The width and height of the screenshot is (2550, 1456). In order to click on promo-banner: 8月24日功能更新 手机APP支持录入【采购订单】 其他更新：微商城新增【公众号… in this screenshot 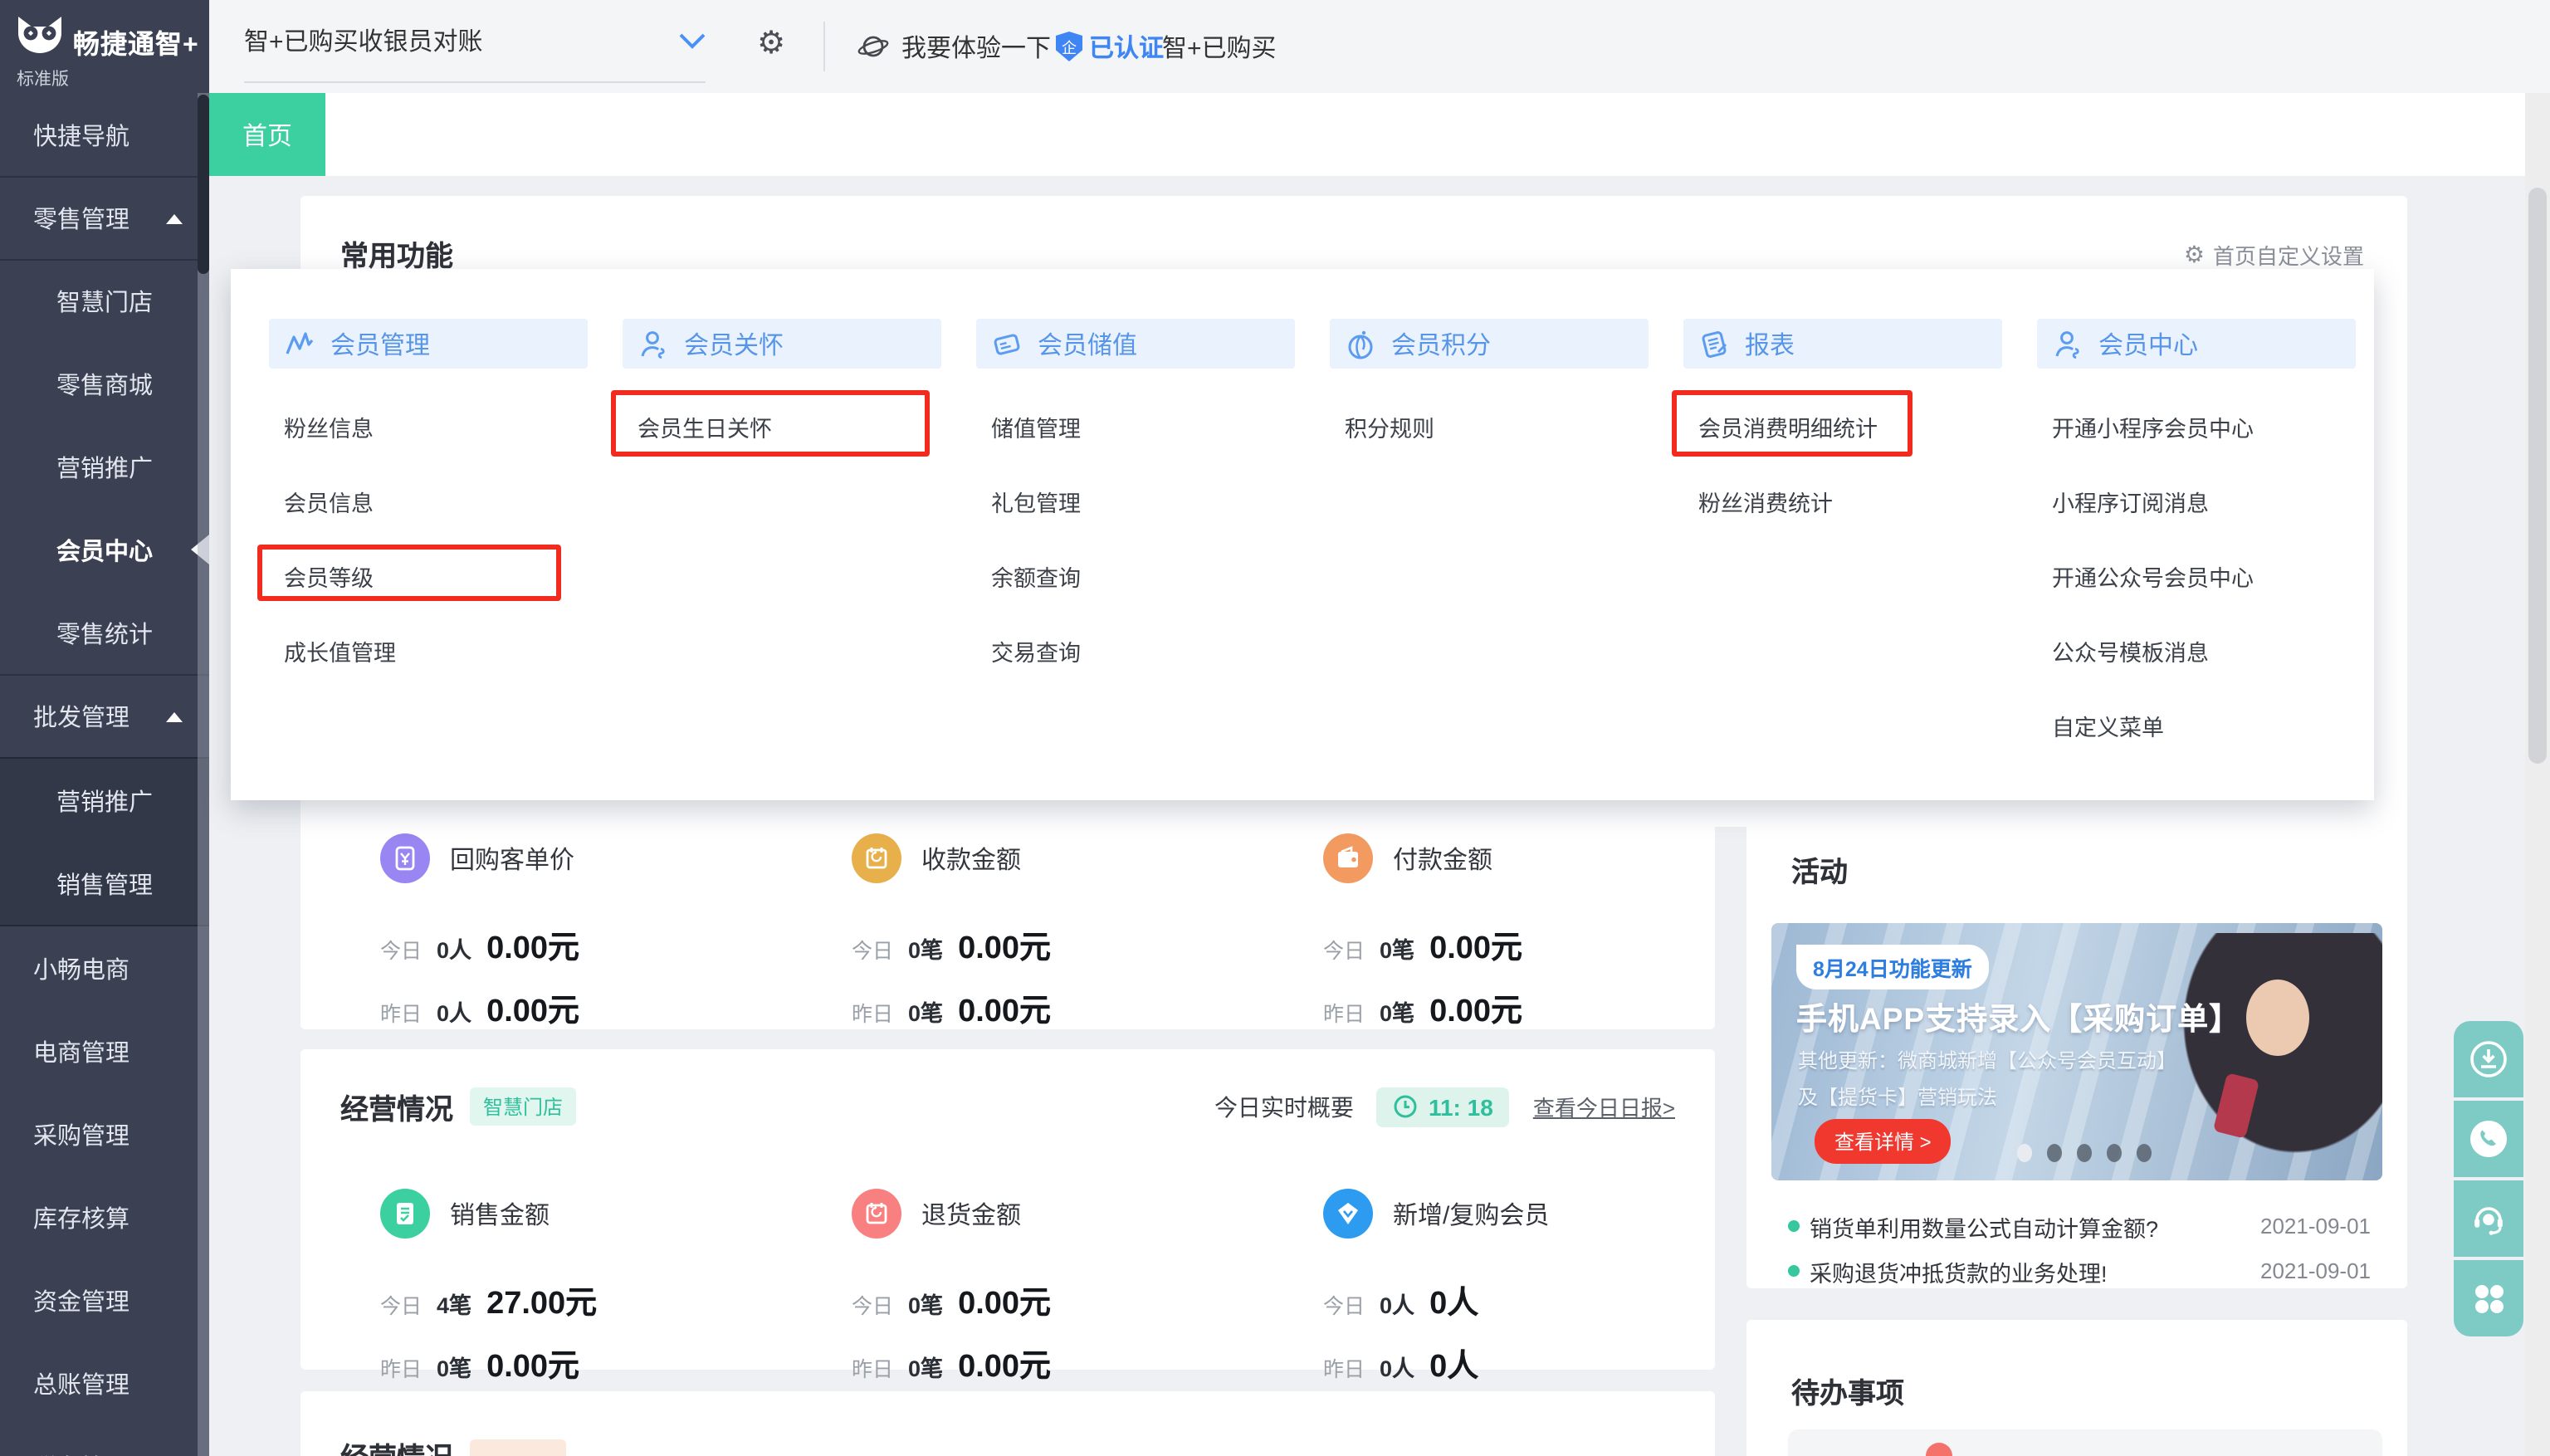, I will do `click(2076, 1051)`.